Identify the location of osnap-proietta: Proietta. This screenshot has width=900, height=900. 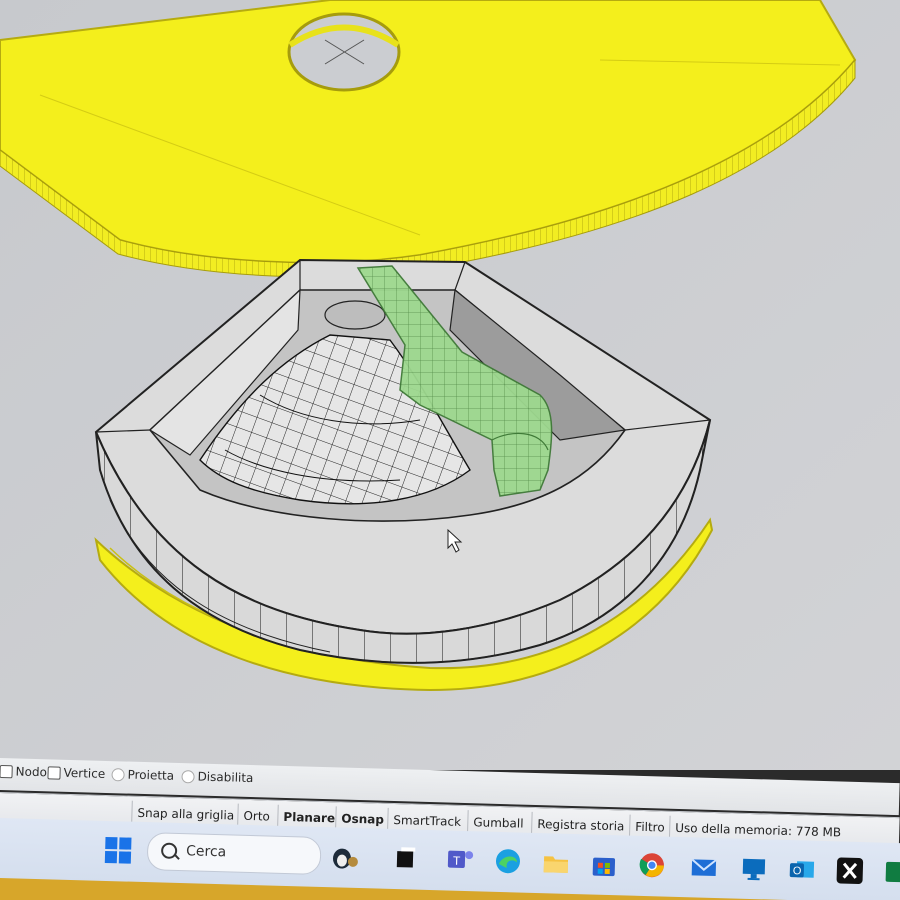
(142, 775).